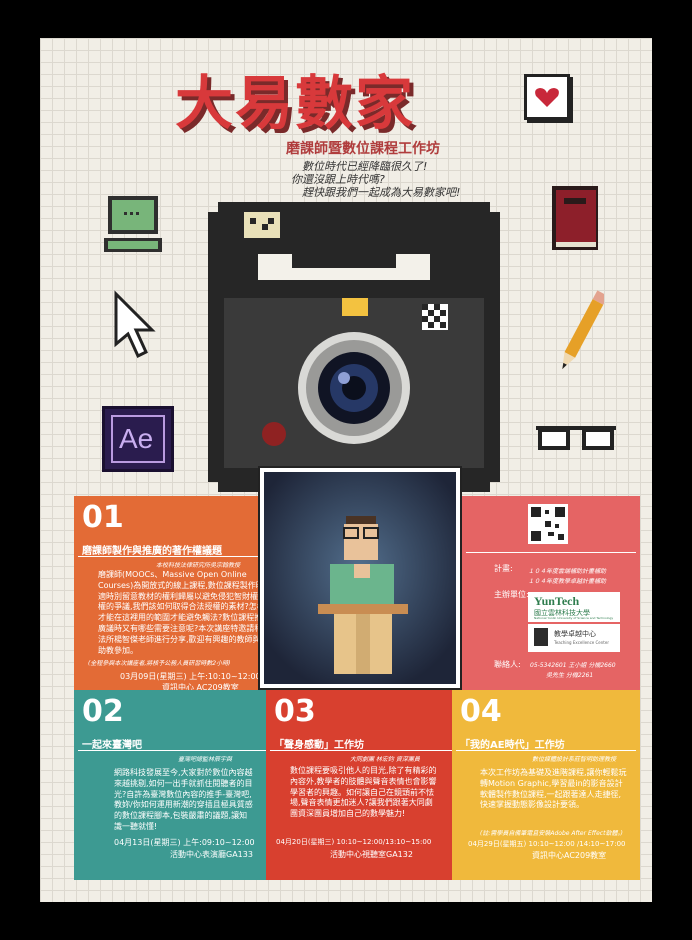 This screenshot has height=940, width=692. Describe the element at coordinates (319, 745) in the screenshot. I see `panel-03-heading: 「聲身感動」工作坊` at that location.